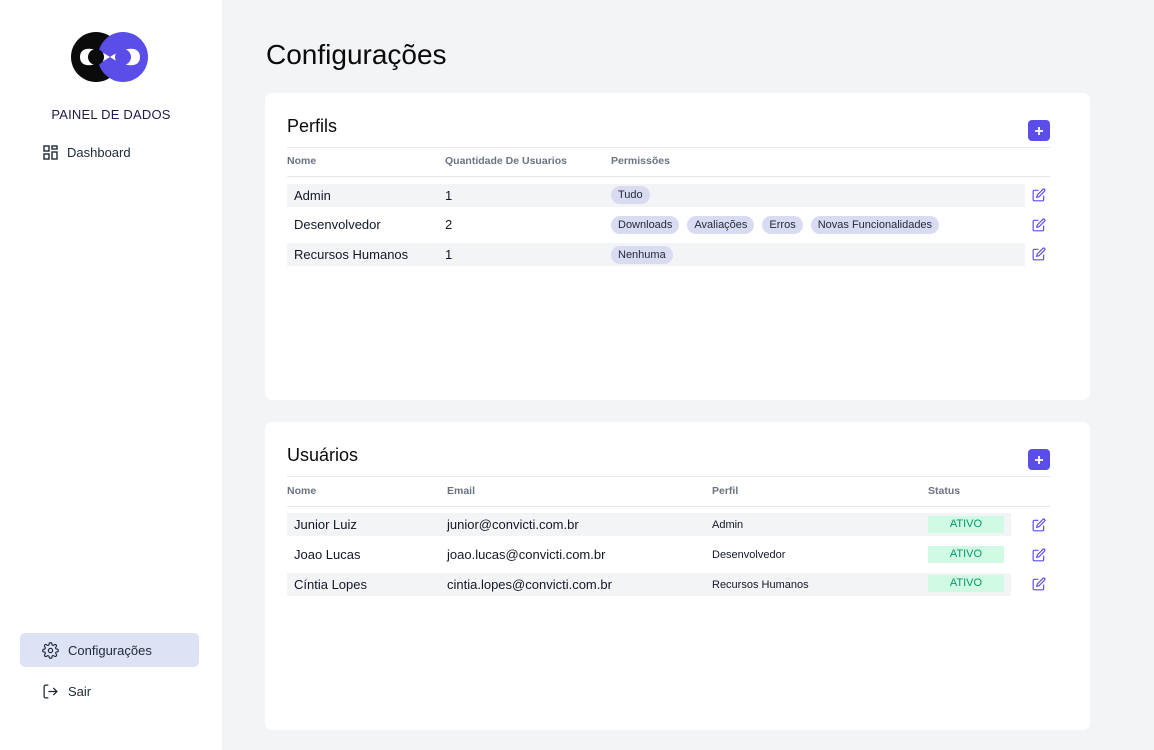 The height and width of the screenshot is (750, 1154). I want to click on add-profile-button, so click(1039, 130).